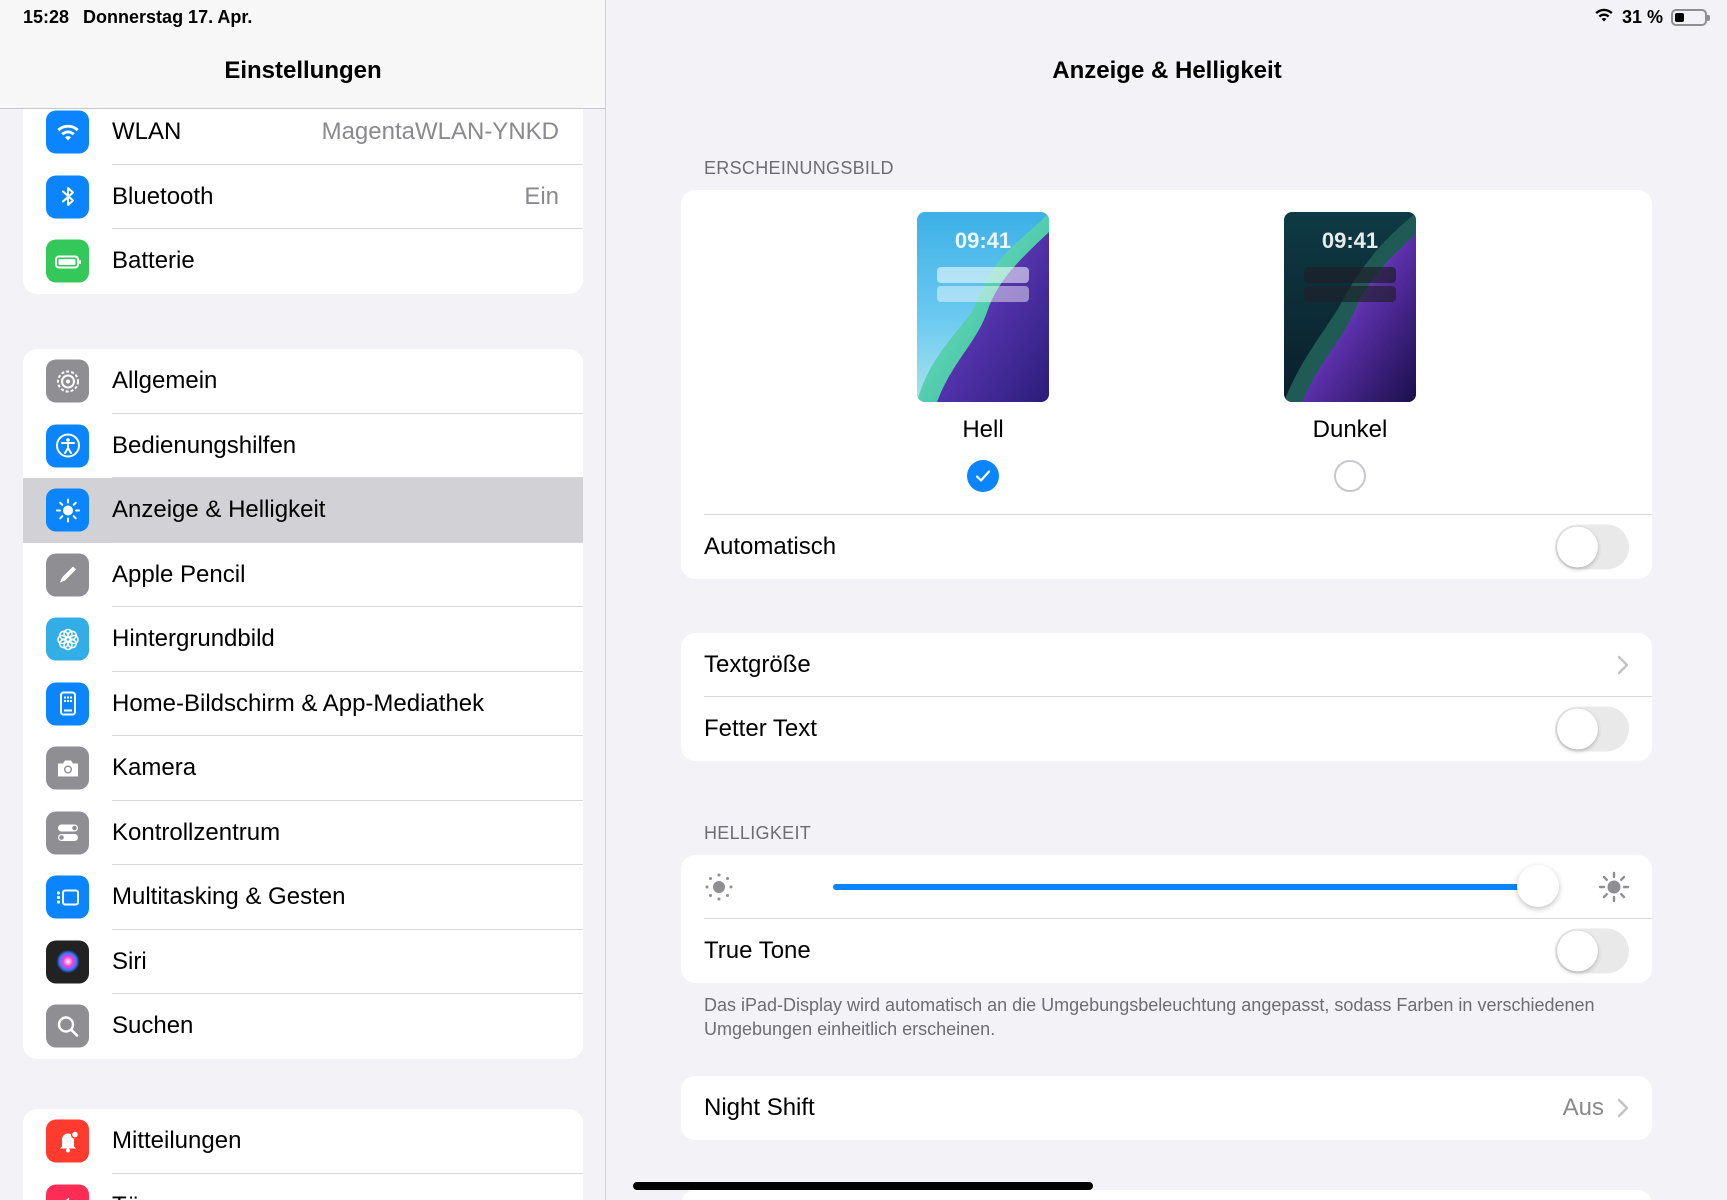 This screenshot has height=1200, width=1727. What do you see at coordinates (229, 897) in the screenshot?
I see `sidebar-item-label: Multitasking & Gesten` at bounding box center [229, 897].